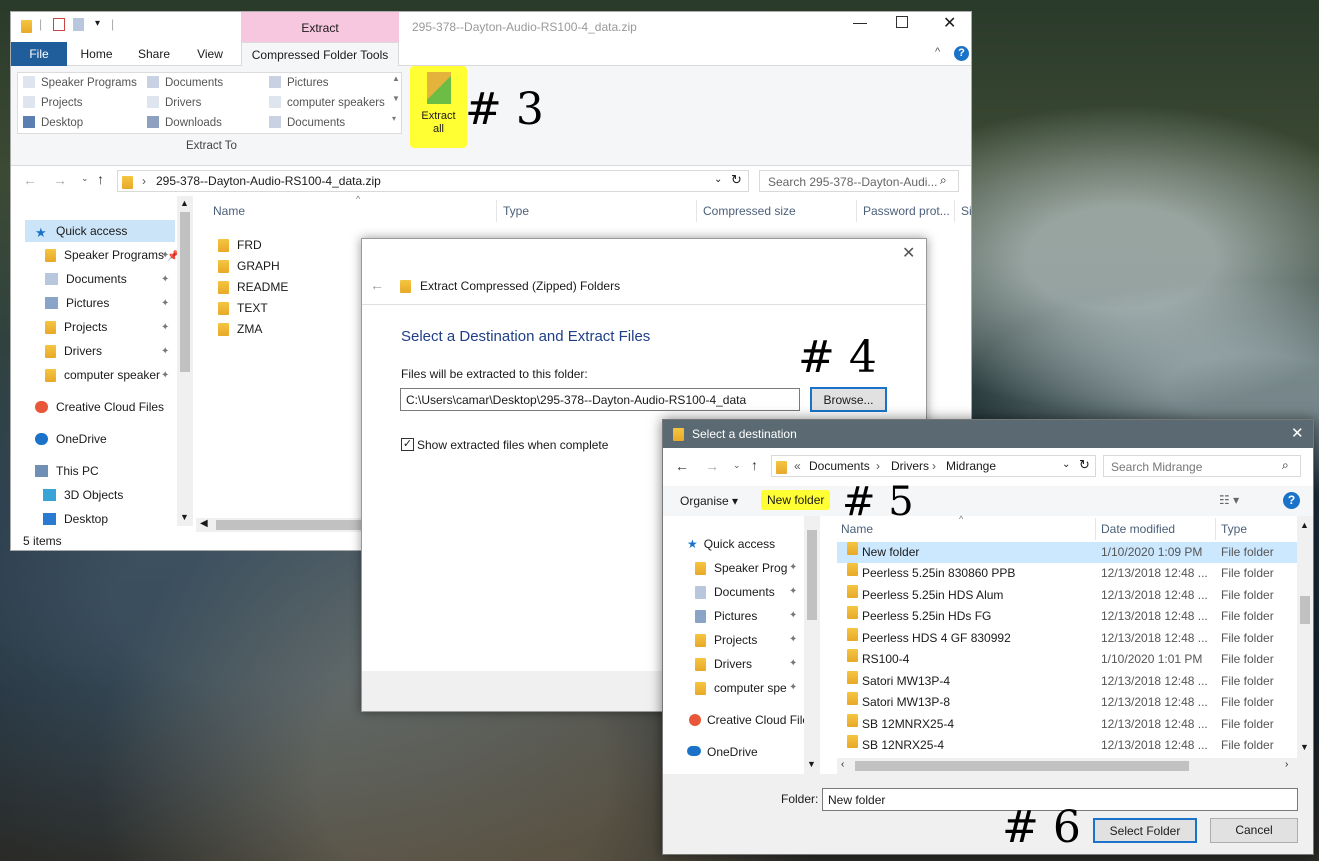 This screenshot has width=1319, height=861. Describe the element at coordinates (1305, 637) in the screenshot. I see `sd-list-scrollbar: ▲ ▼` at that location.